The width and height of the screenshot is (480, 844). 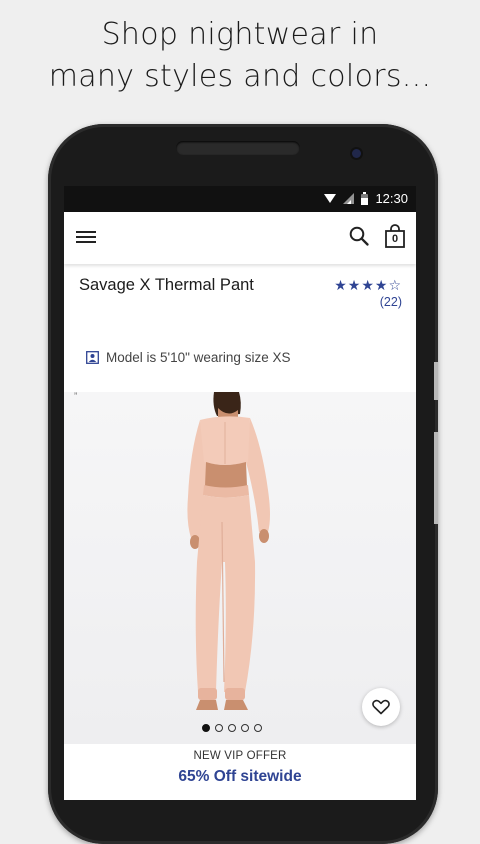 I want to click on menu-button, so click(x=86, y=237).